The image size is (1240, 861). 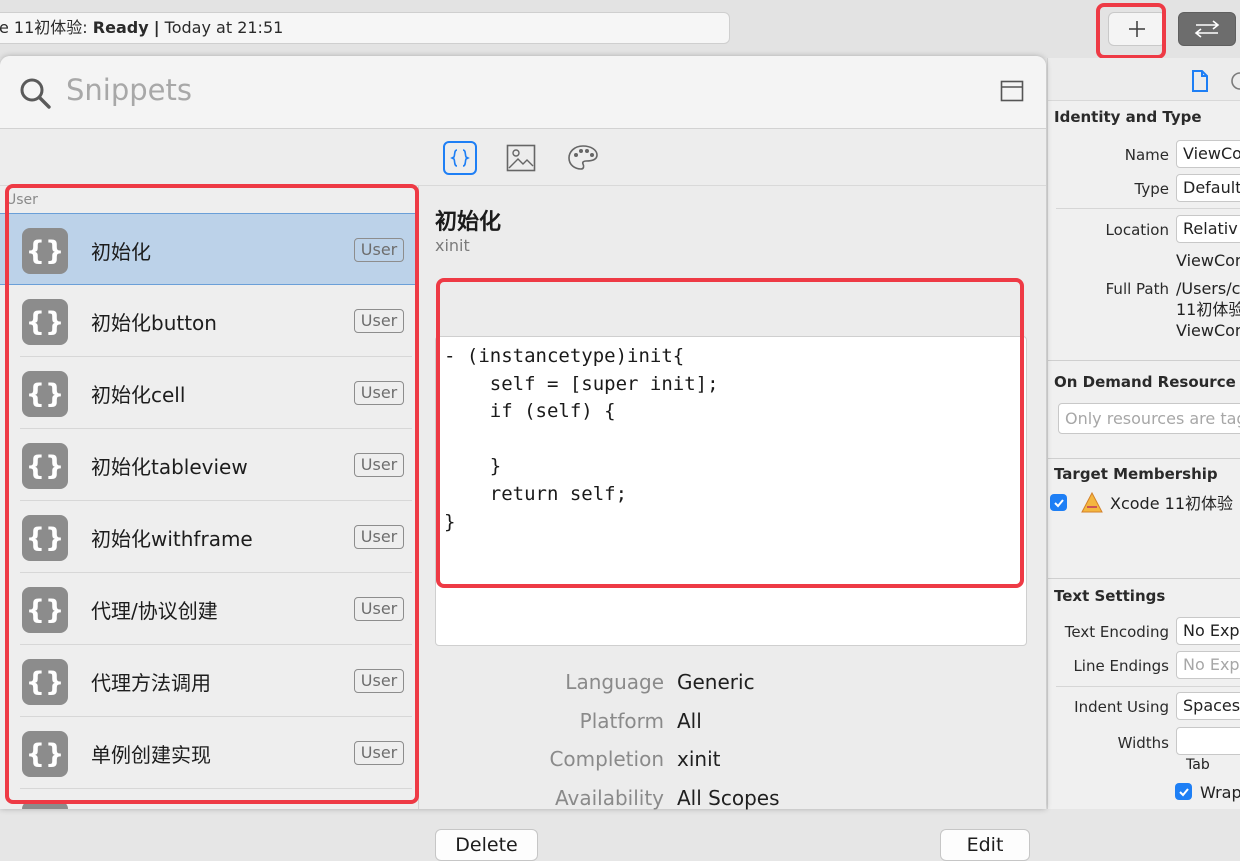 I want to click on search-input: Snippets, so click(x=129, y=90).